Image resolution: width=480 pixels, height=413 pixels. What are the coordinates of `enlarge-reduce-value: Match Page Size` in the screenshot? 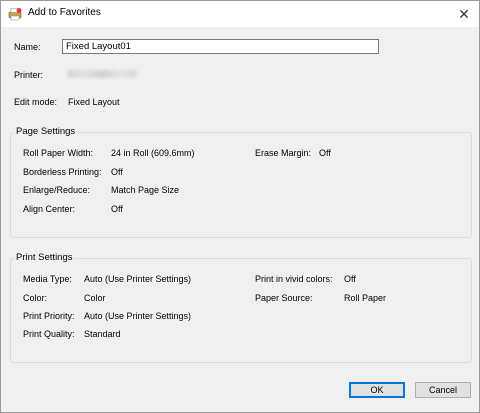 It's located at (145, 190).